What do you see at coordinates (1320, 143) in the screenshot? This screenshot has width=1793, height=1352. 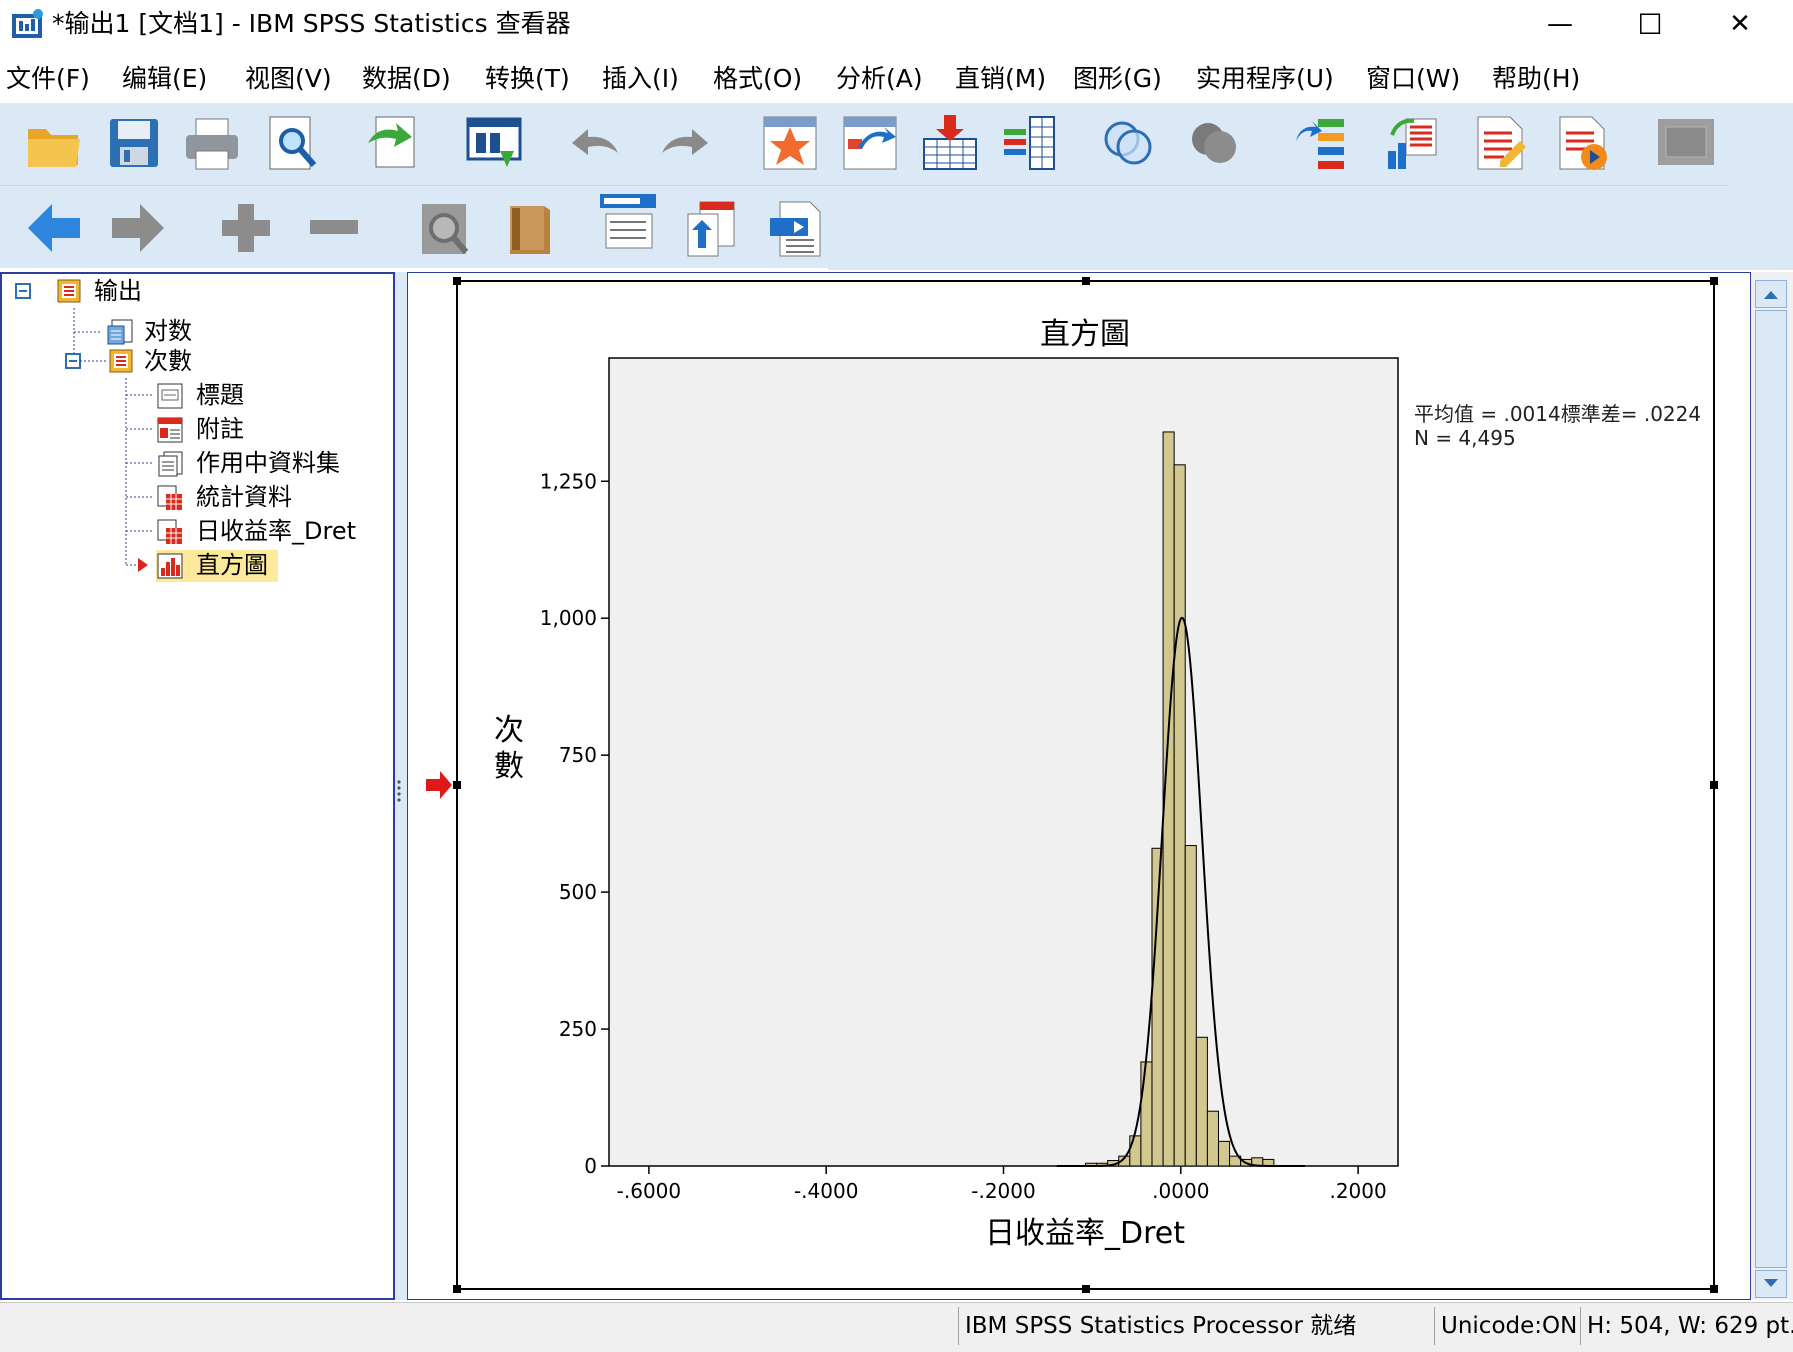 I see `split-file-icon` at bounding box center [1320, 143].